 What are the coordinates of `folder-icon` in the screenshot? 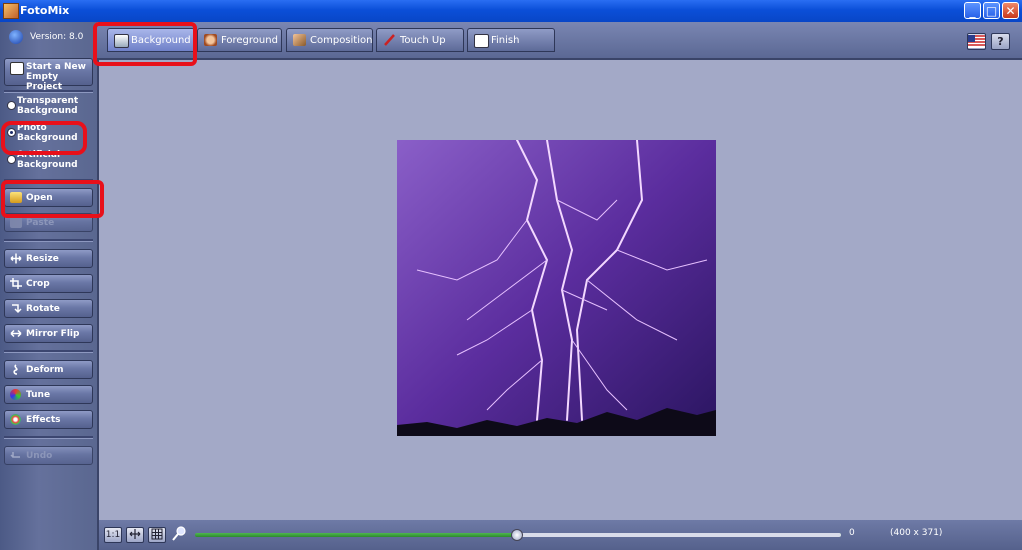 It's located at (16, 197).